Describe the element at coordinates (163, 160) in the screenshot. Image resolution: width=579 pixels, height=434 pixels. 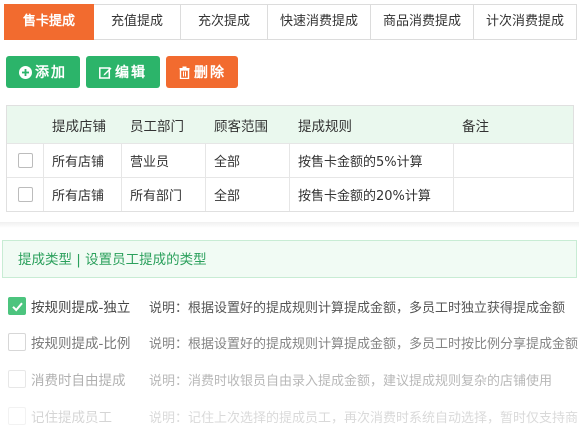
I see `cell-department: 营业员` at that location.